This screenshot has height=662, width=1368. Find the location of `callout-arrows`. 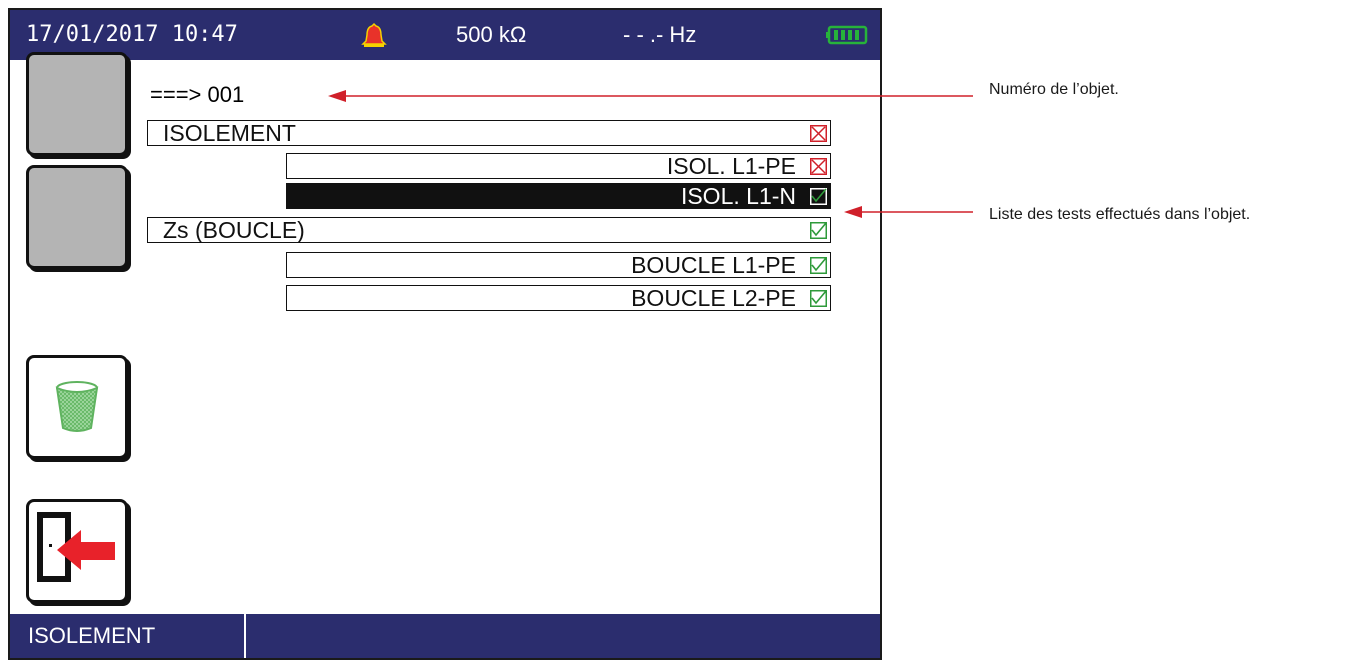

callout-arrows is located at coordinates (650, 154).